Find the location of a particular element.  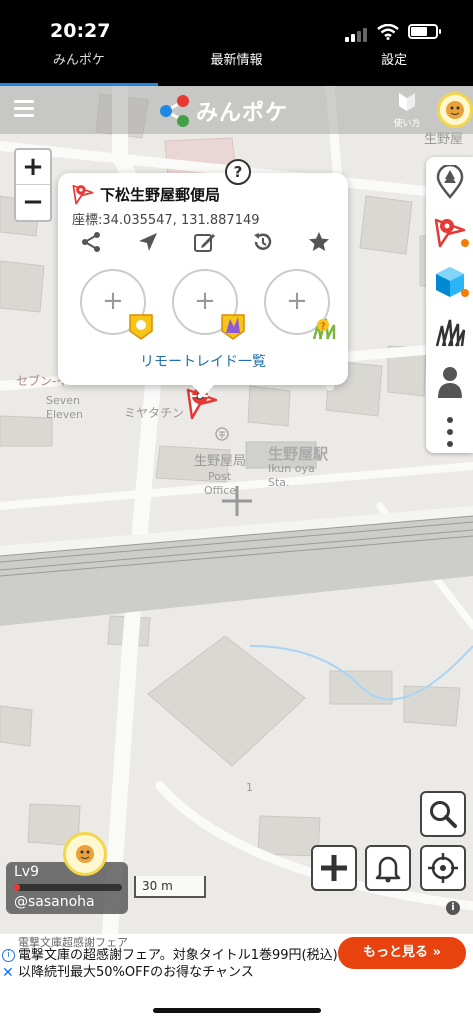

ad-cta-button: もっと見る » is located at coordinates (402, 953).